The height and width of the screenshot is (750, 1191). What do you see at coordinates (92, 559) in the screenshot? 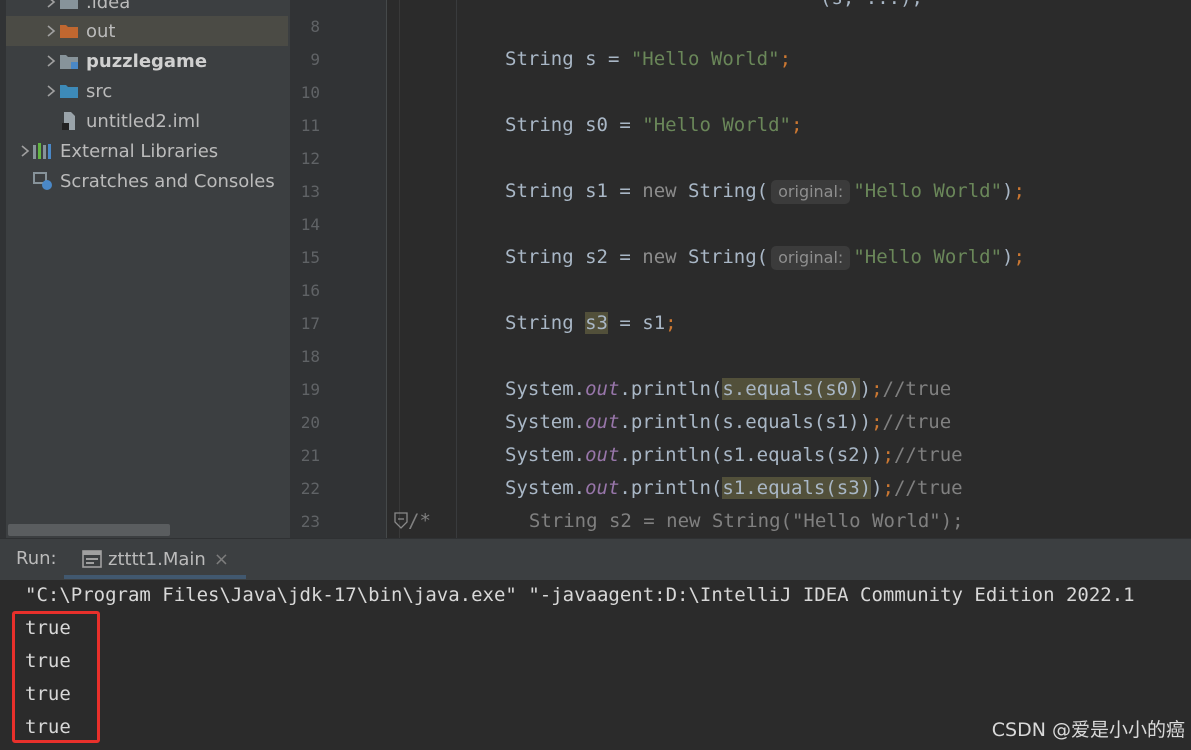
I see `console-icon` at bounding box center [92, 559].